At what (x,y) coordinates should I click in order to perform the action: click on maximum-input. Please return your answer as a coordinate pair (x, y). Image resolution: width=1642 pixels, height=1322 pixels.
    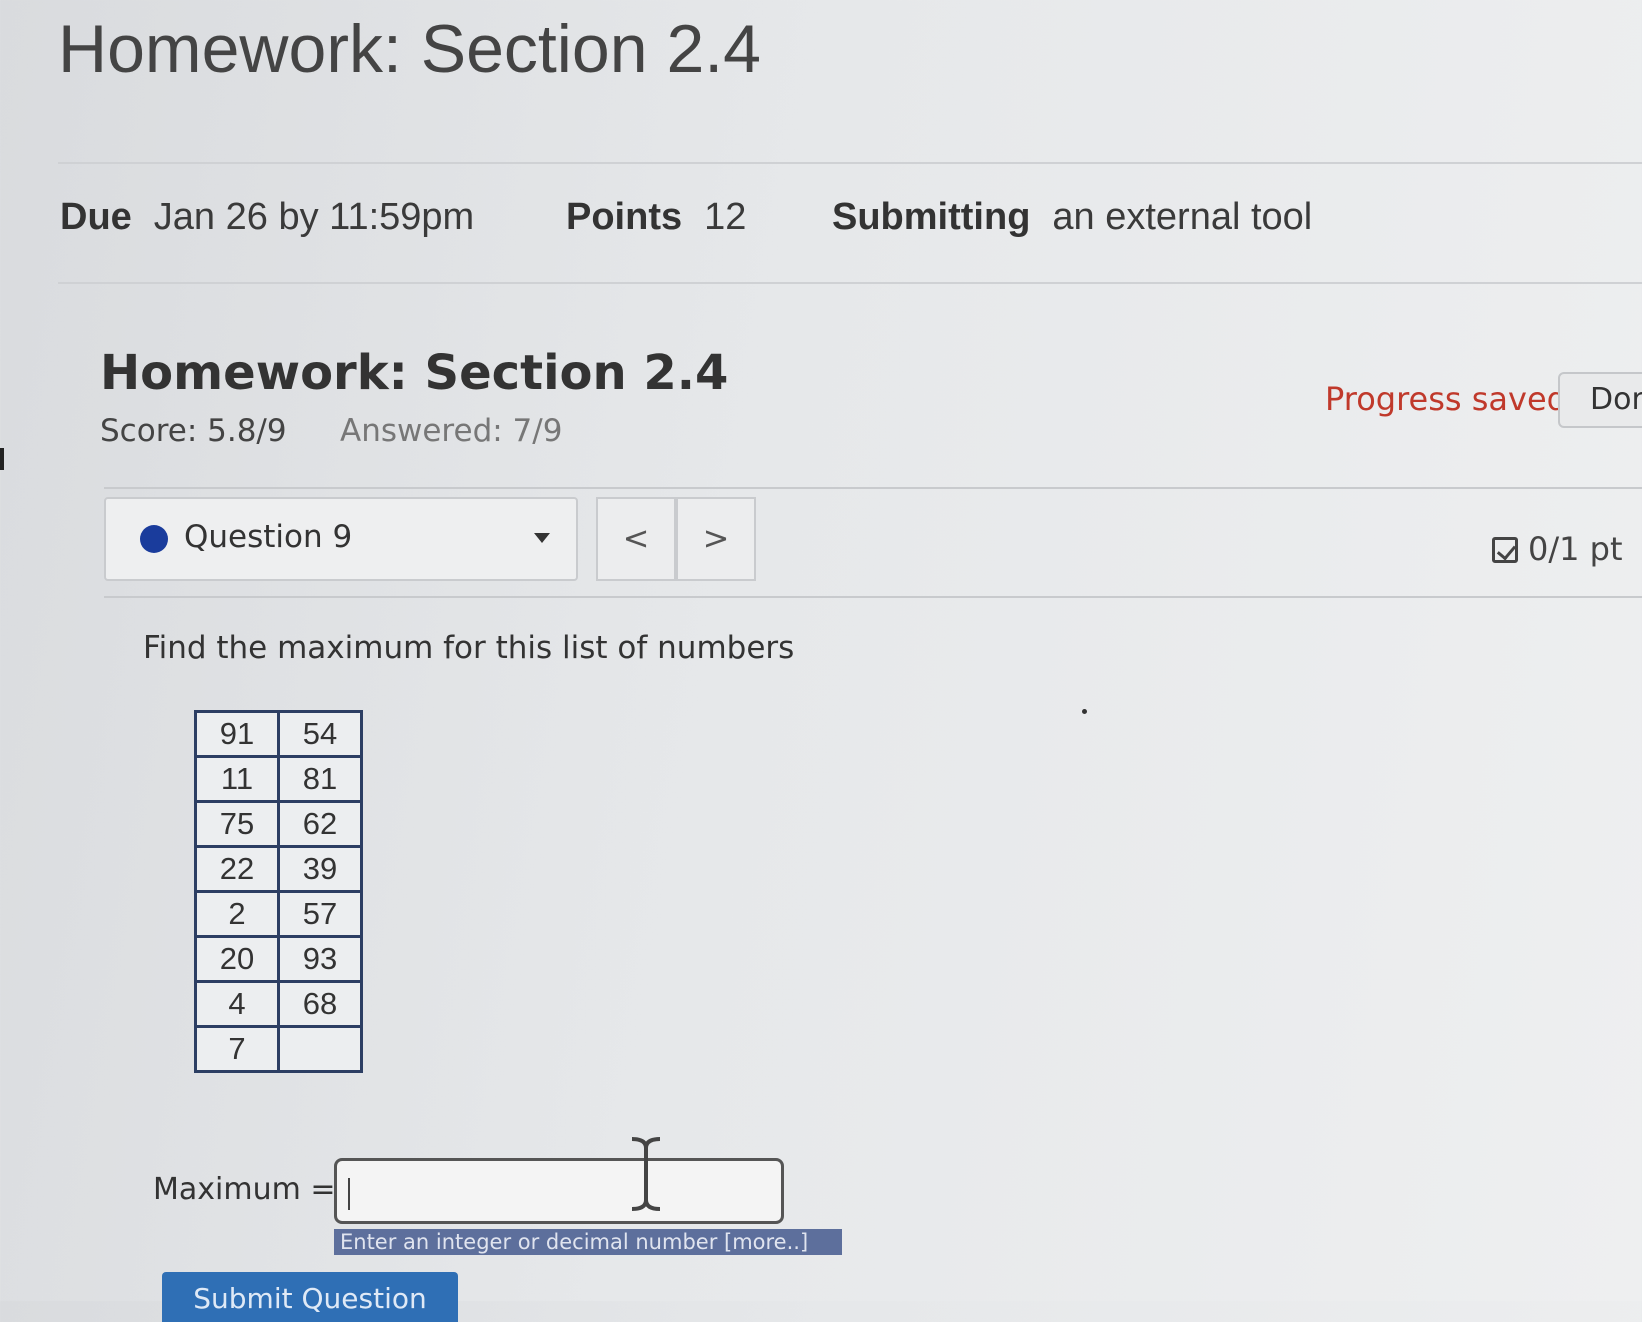
    Looking at the image, I should click on (559, 1191).